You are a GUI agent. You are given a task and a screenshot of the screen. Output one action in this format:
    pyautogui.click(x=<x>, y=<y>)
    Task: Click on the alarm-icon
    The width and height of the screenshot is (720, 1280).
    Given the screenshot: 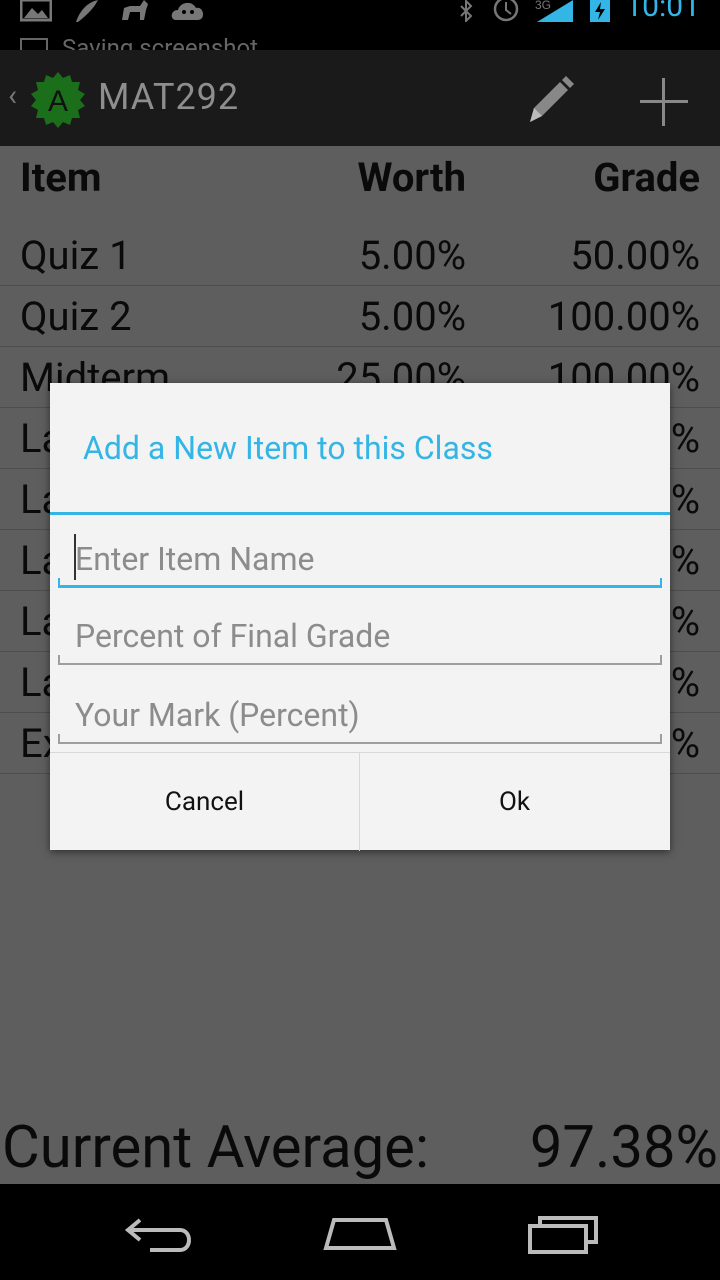 What is the action you would take?
    pyautogui.click(x=506, y=11)
    